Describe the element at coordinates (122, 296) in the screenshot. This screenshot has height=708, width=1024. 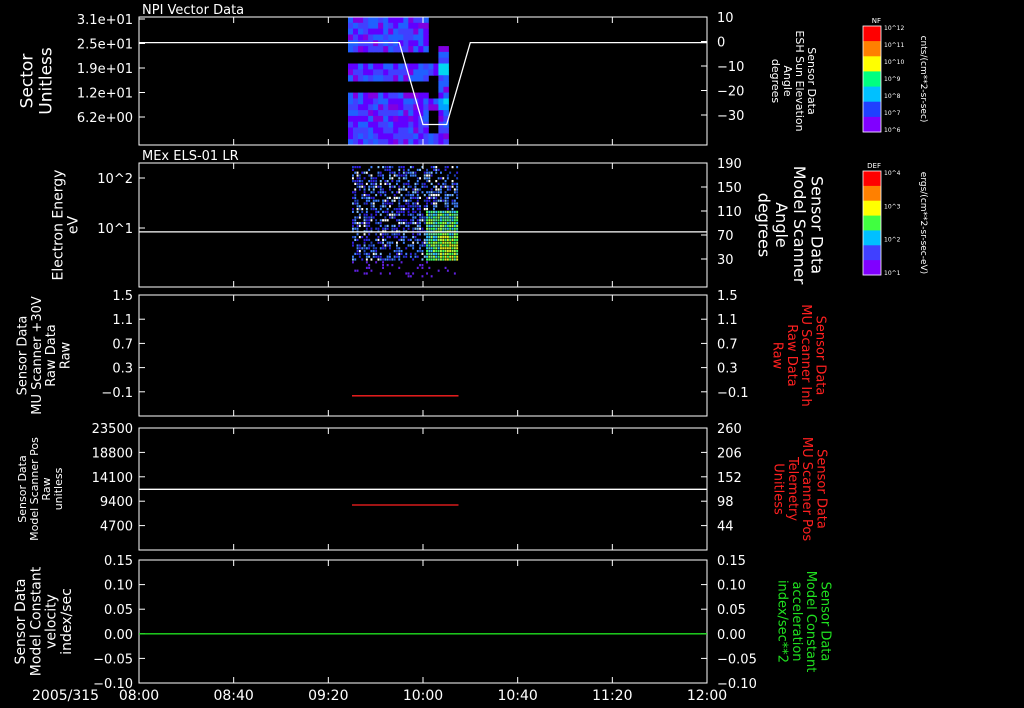
I see `left-tick-label: 1.5` at that location.